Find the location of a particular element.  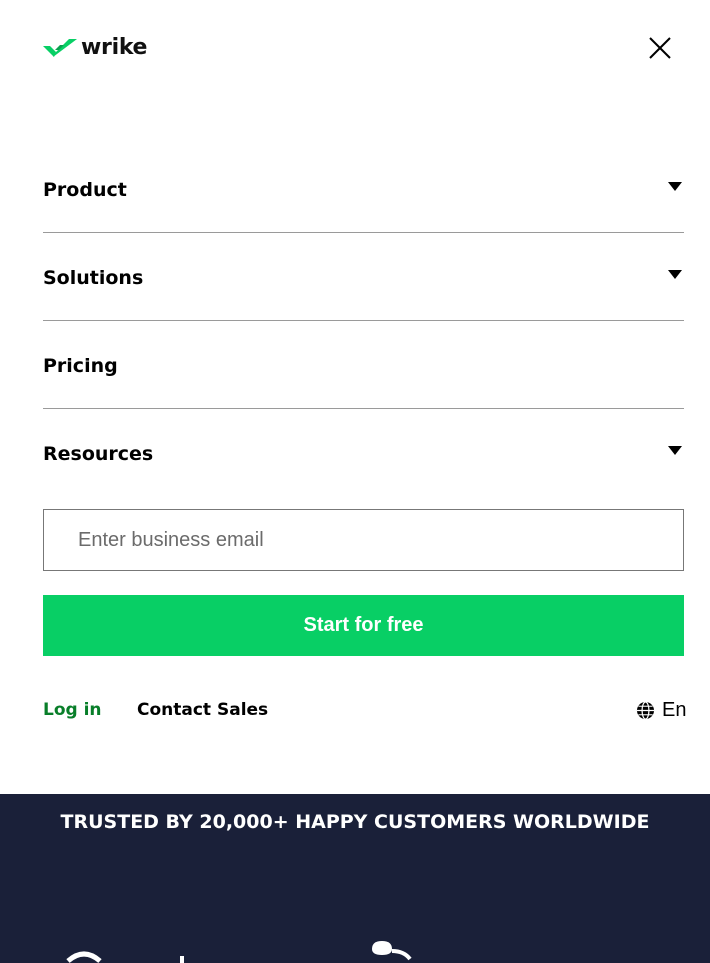

close-icon is located at coordinates (660, 48).